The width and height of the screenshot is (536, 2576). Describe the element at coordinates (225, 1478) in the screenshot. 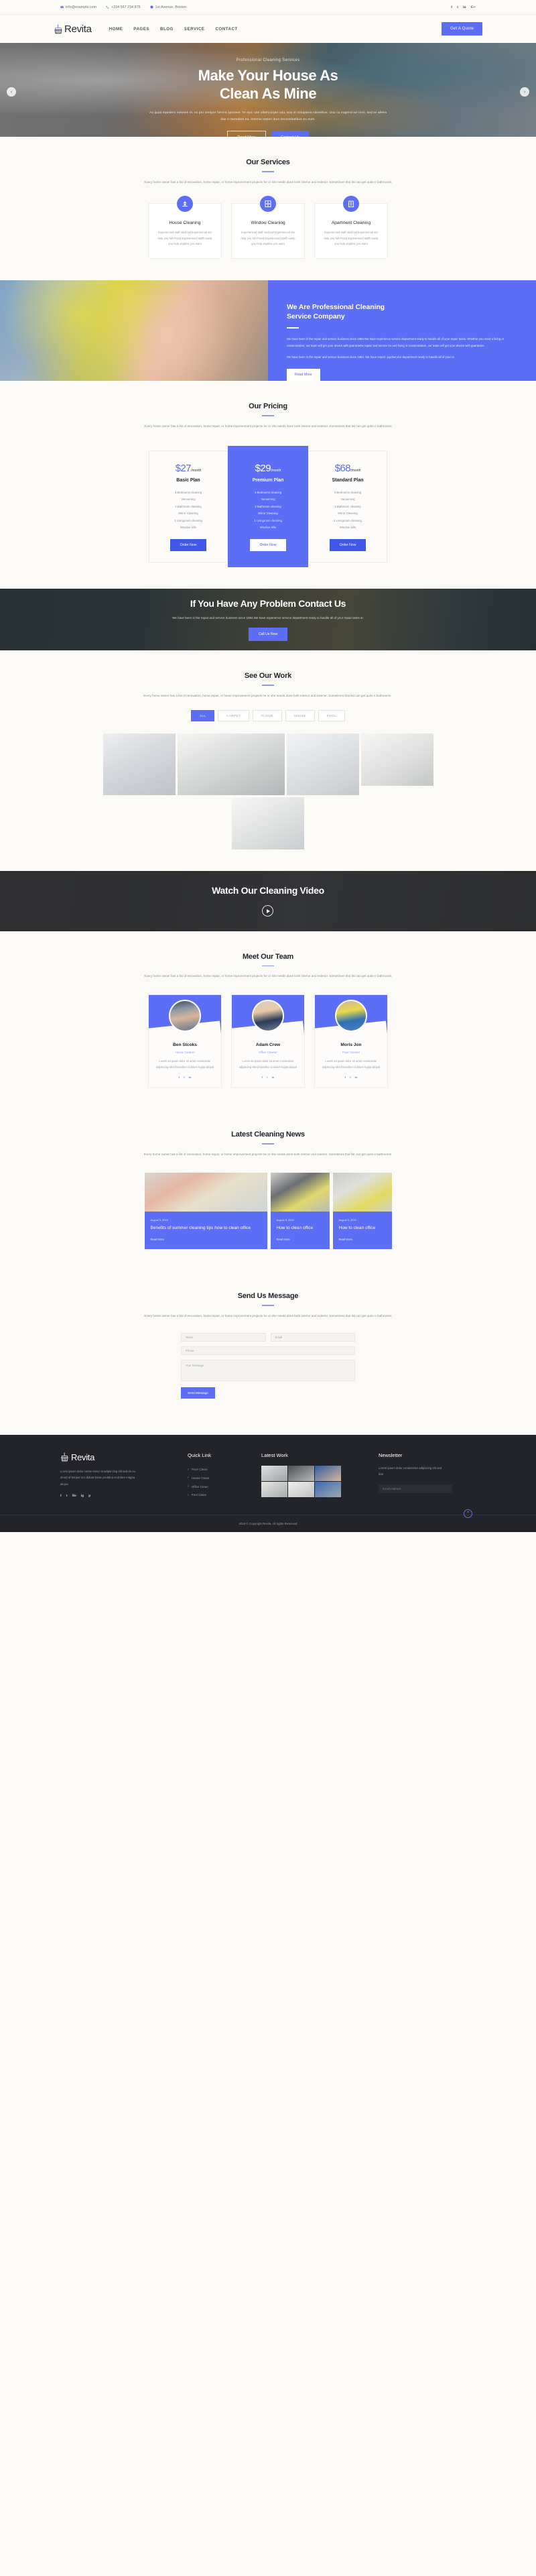

I see `footer-link-house-clean: House Clean` at that location.